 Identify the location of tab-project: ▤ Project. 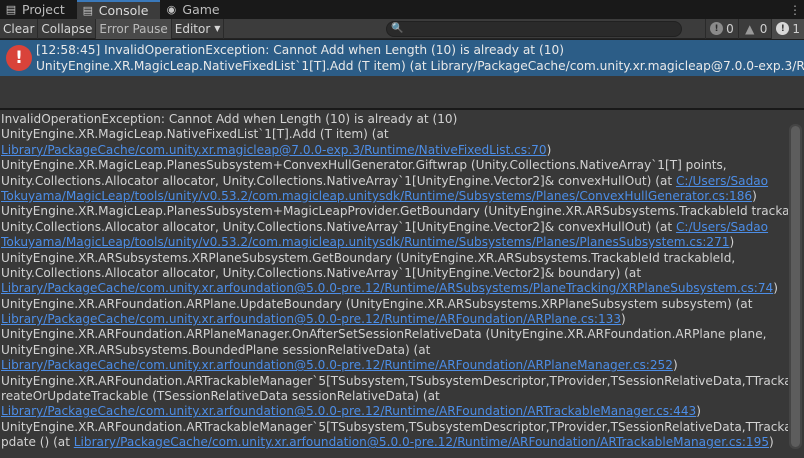
(38, 9).